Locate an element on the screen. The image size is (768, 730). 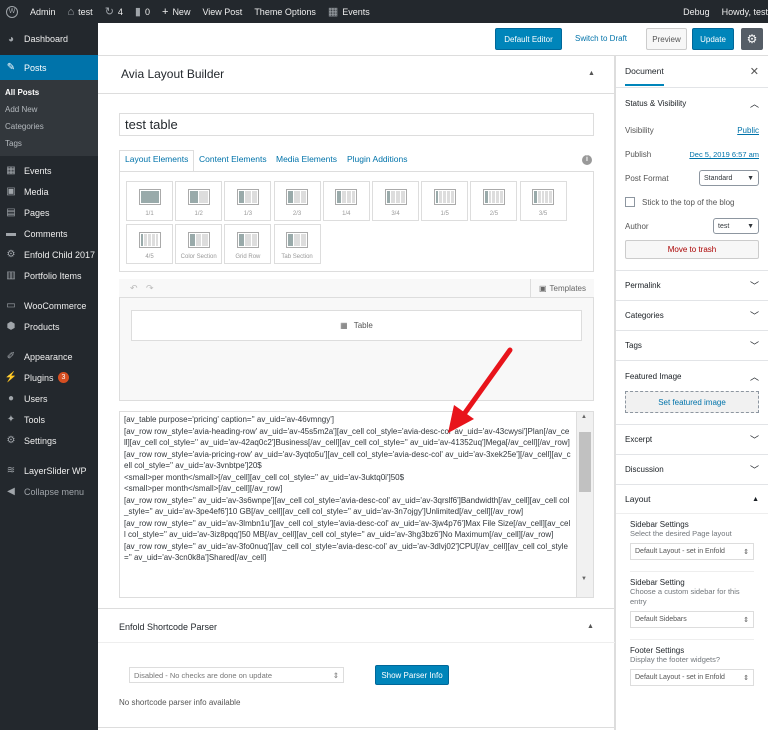
layout-element-tile: 4/5 is located at coordinates (149, 244).